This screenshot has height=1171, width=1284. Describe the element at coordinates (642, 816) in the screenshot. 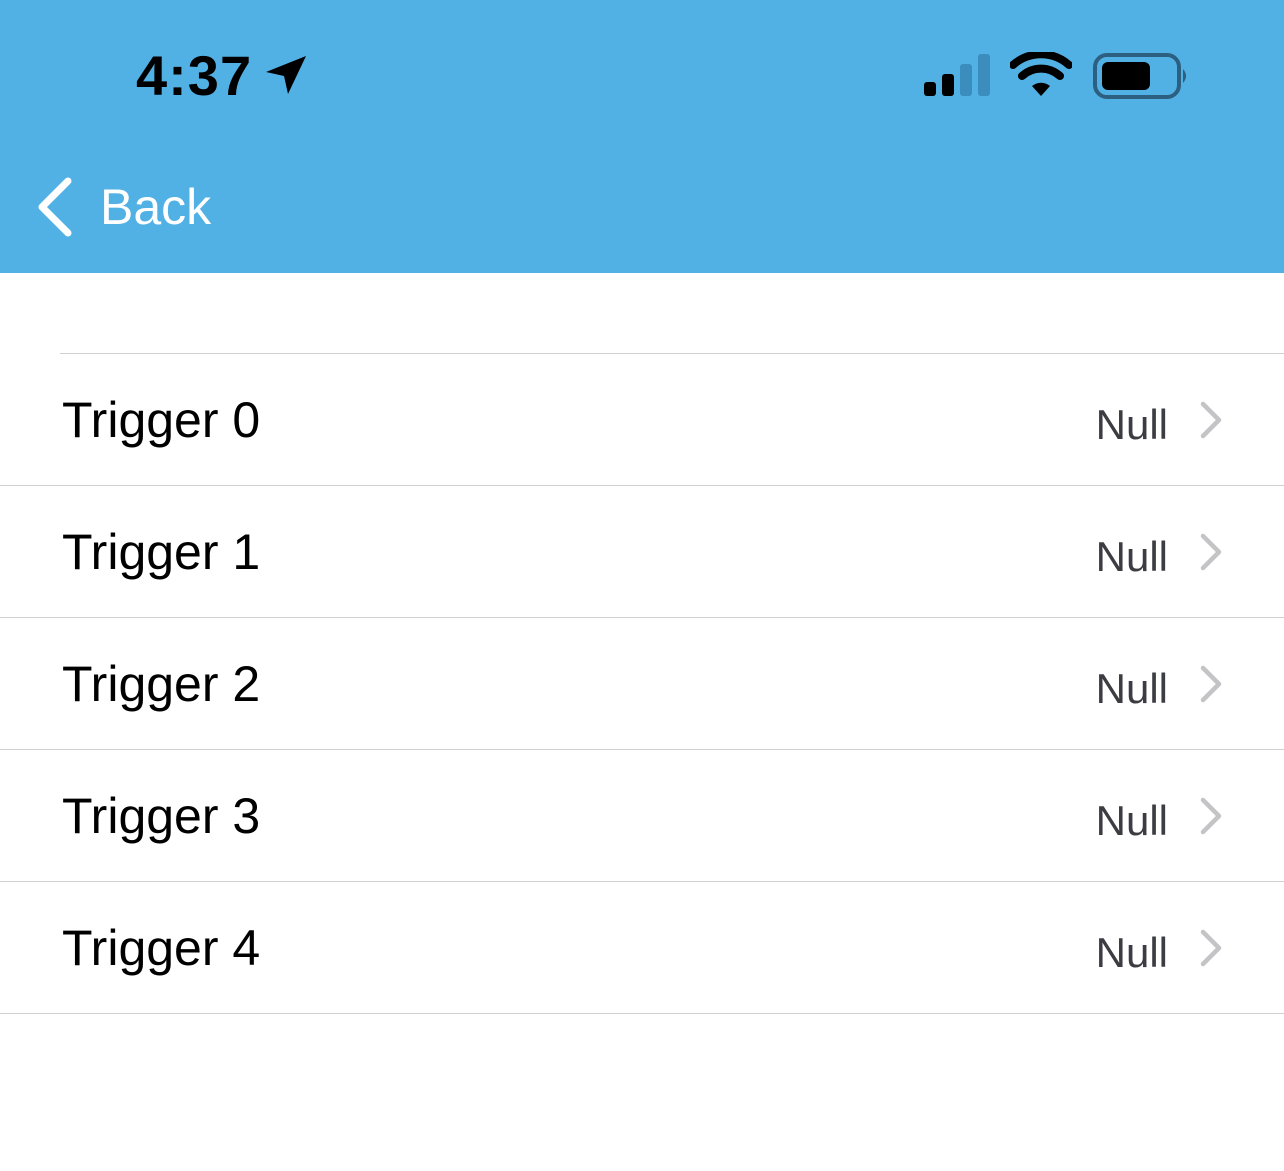

I see `list-item-trigger-3: Trigger 3 Null` at that location.